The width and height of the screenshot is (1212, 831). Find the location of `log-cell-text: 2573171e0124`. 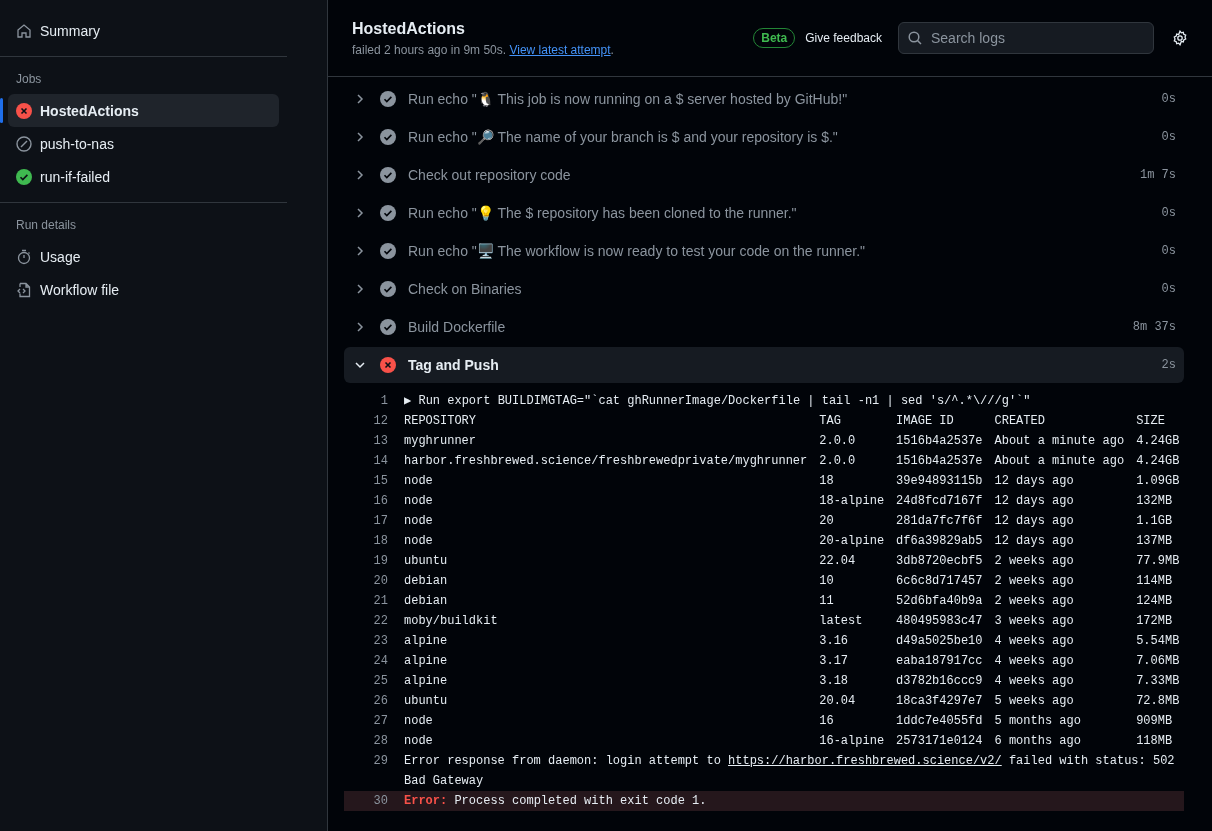

log-cell-text: 2573171e0124 is located at coordinates (939, 741).